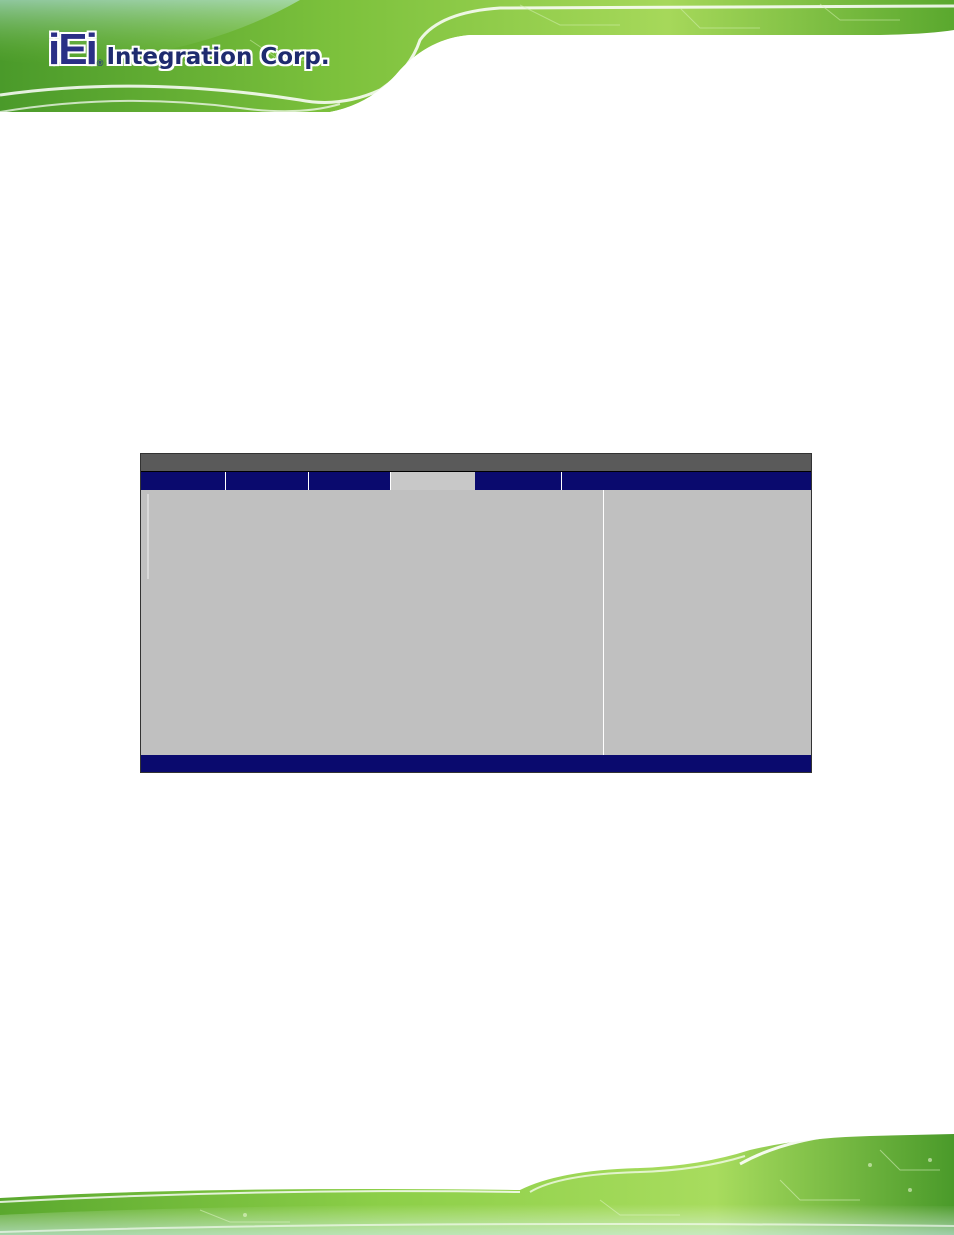 This screenshot has height=1235, width=954. What do you see at coordinates (73, 49) in the screenshot?
I see `logo-mark: iEi` at bounding box center [73, 49].